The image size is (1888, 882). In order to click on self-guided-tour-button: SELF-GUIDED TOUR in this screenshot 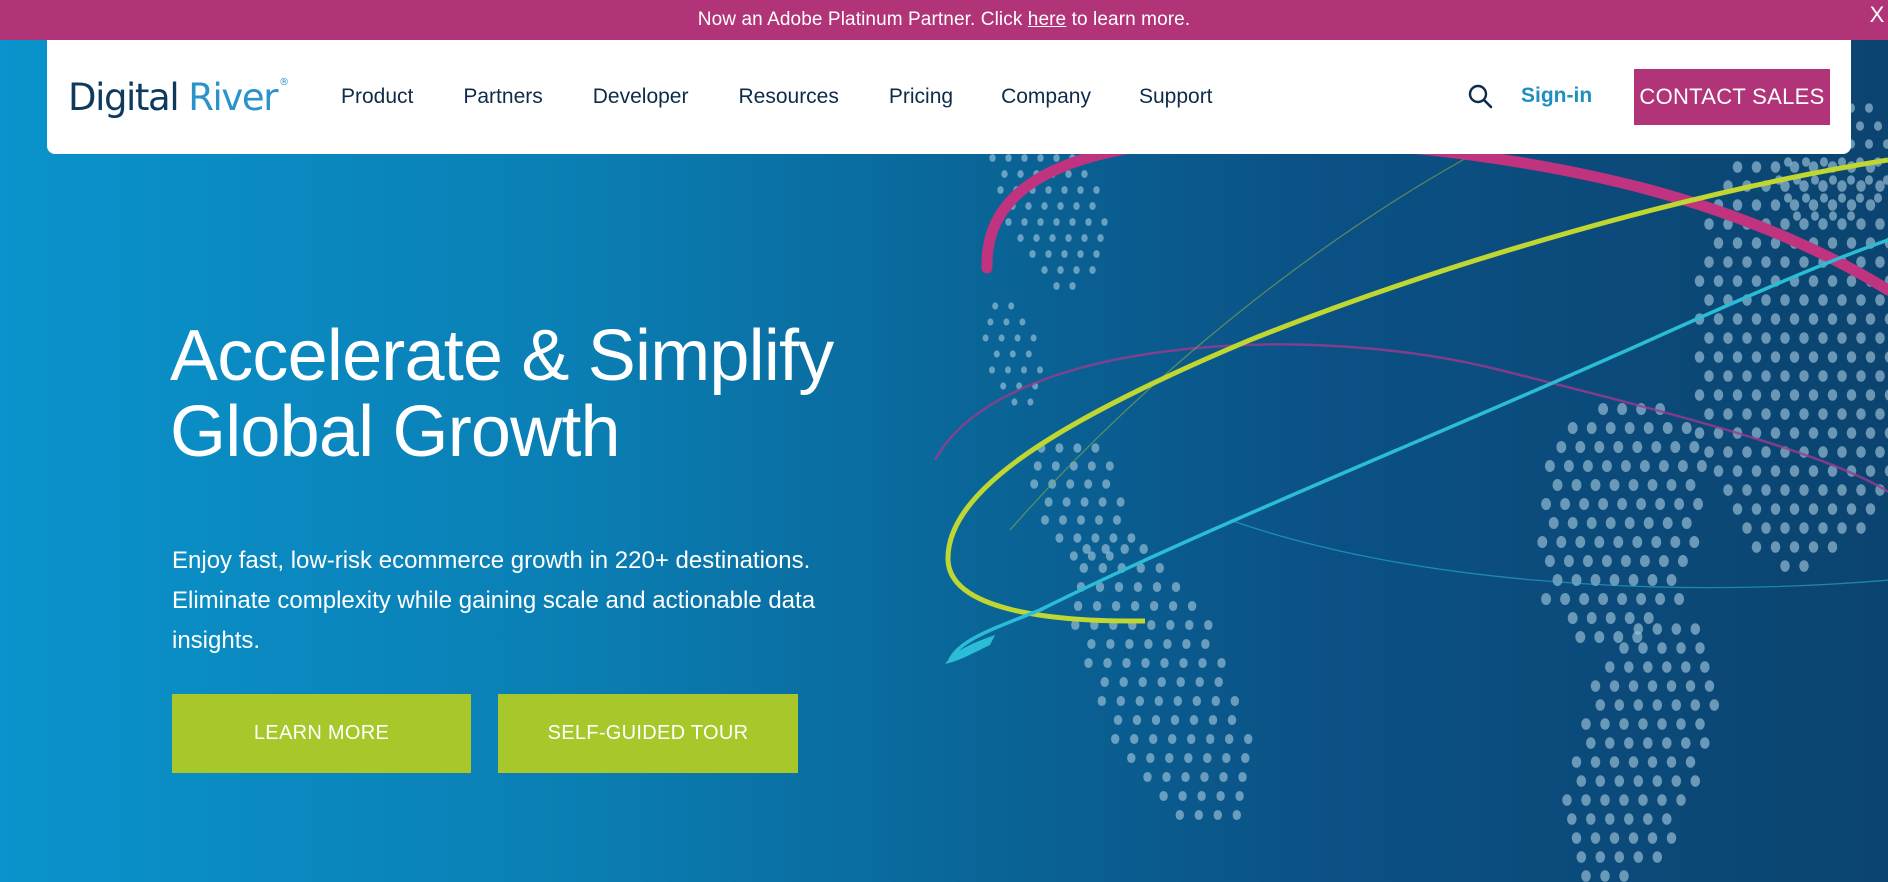, I will do `click(648, 733)`.